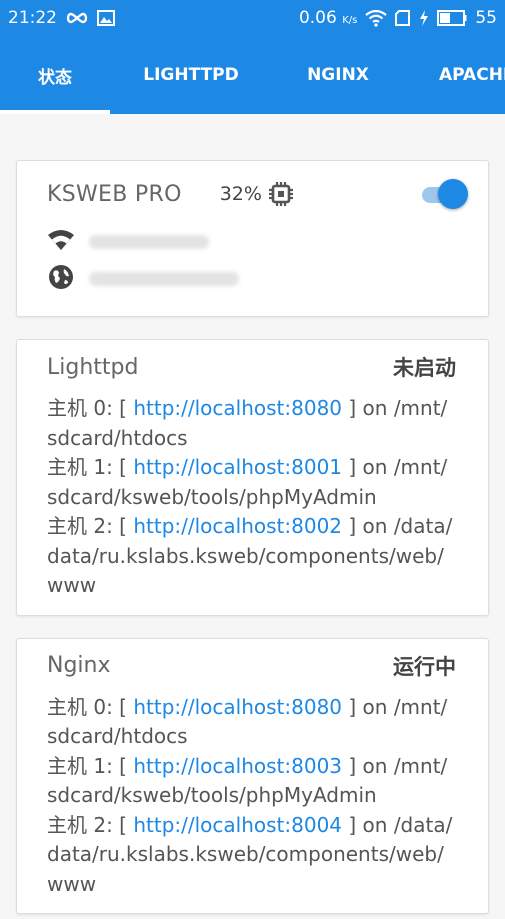  What do you see at coordinates (237, 526) in the screenshot?
I see `host-link: http://localhost:8002` at bounding box center [237, 526].